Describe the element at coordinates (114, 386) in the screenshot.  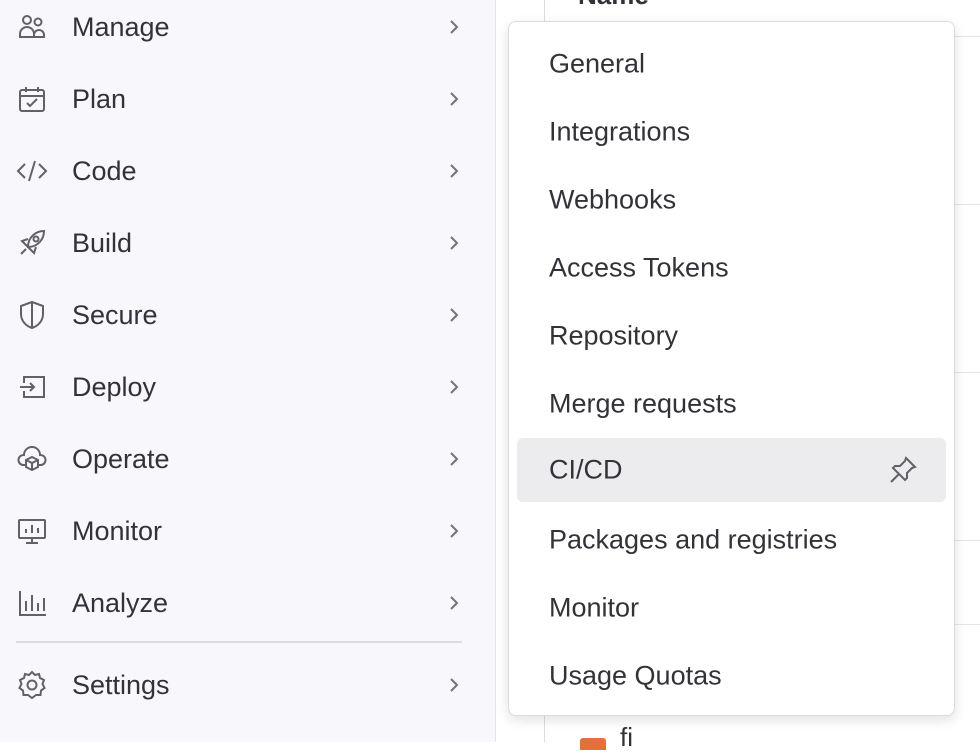
I see `sidebar-item-label: Deploy` at that location.